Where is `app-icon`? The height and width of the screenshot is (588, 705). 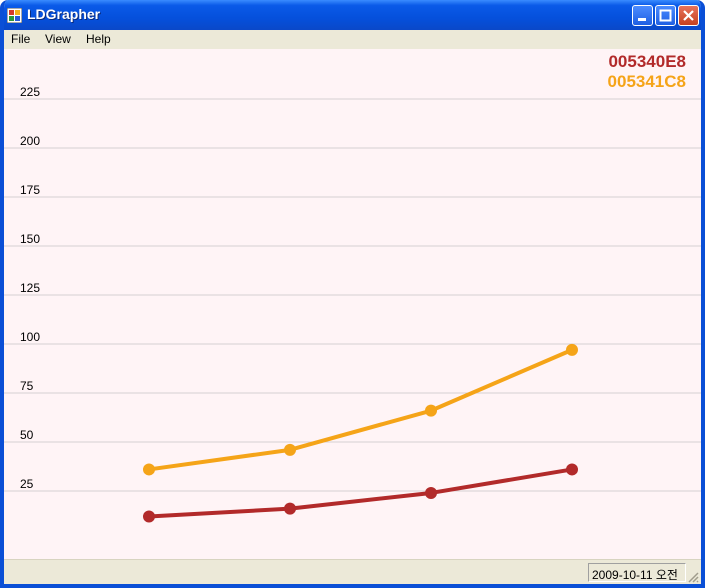
app-icon is located at coordinates (14, 15).